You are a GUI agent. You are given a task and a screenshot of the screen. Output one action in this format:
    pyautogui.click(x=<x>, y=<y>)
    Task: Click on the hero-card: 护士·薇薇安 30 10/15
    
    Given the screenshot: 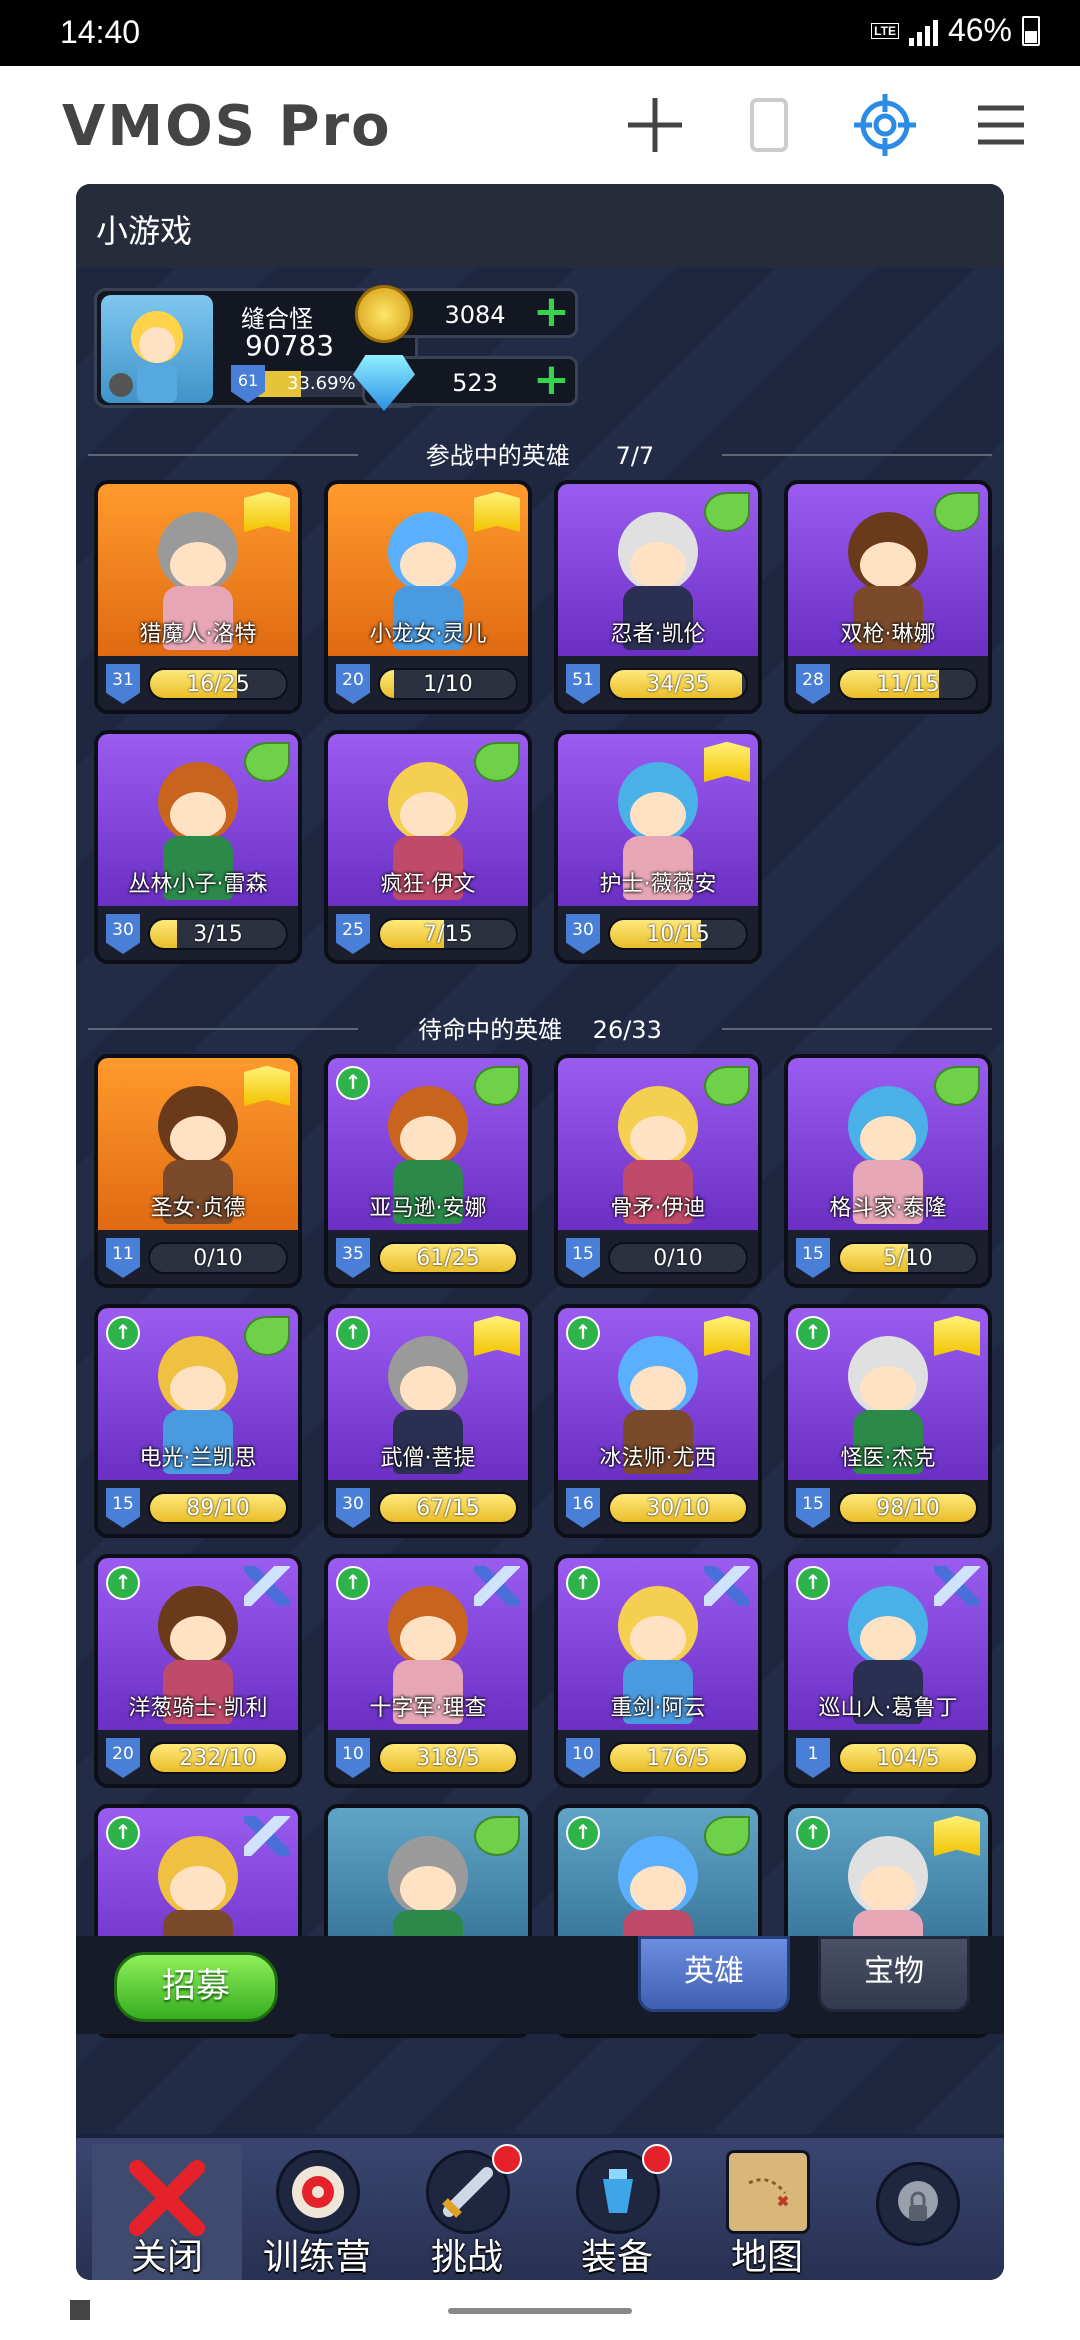 What is the action you would take?
    pyautogui.click(x=658, y=847)
    